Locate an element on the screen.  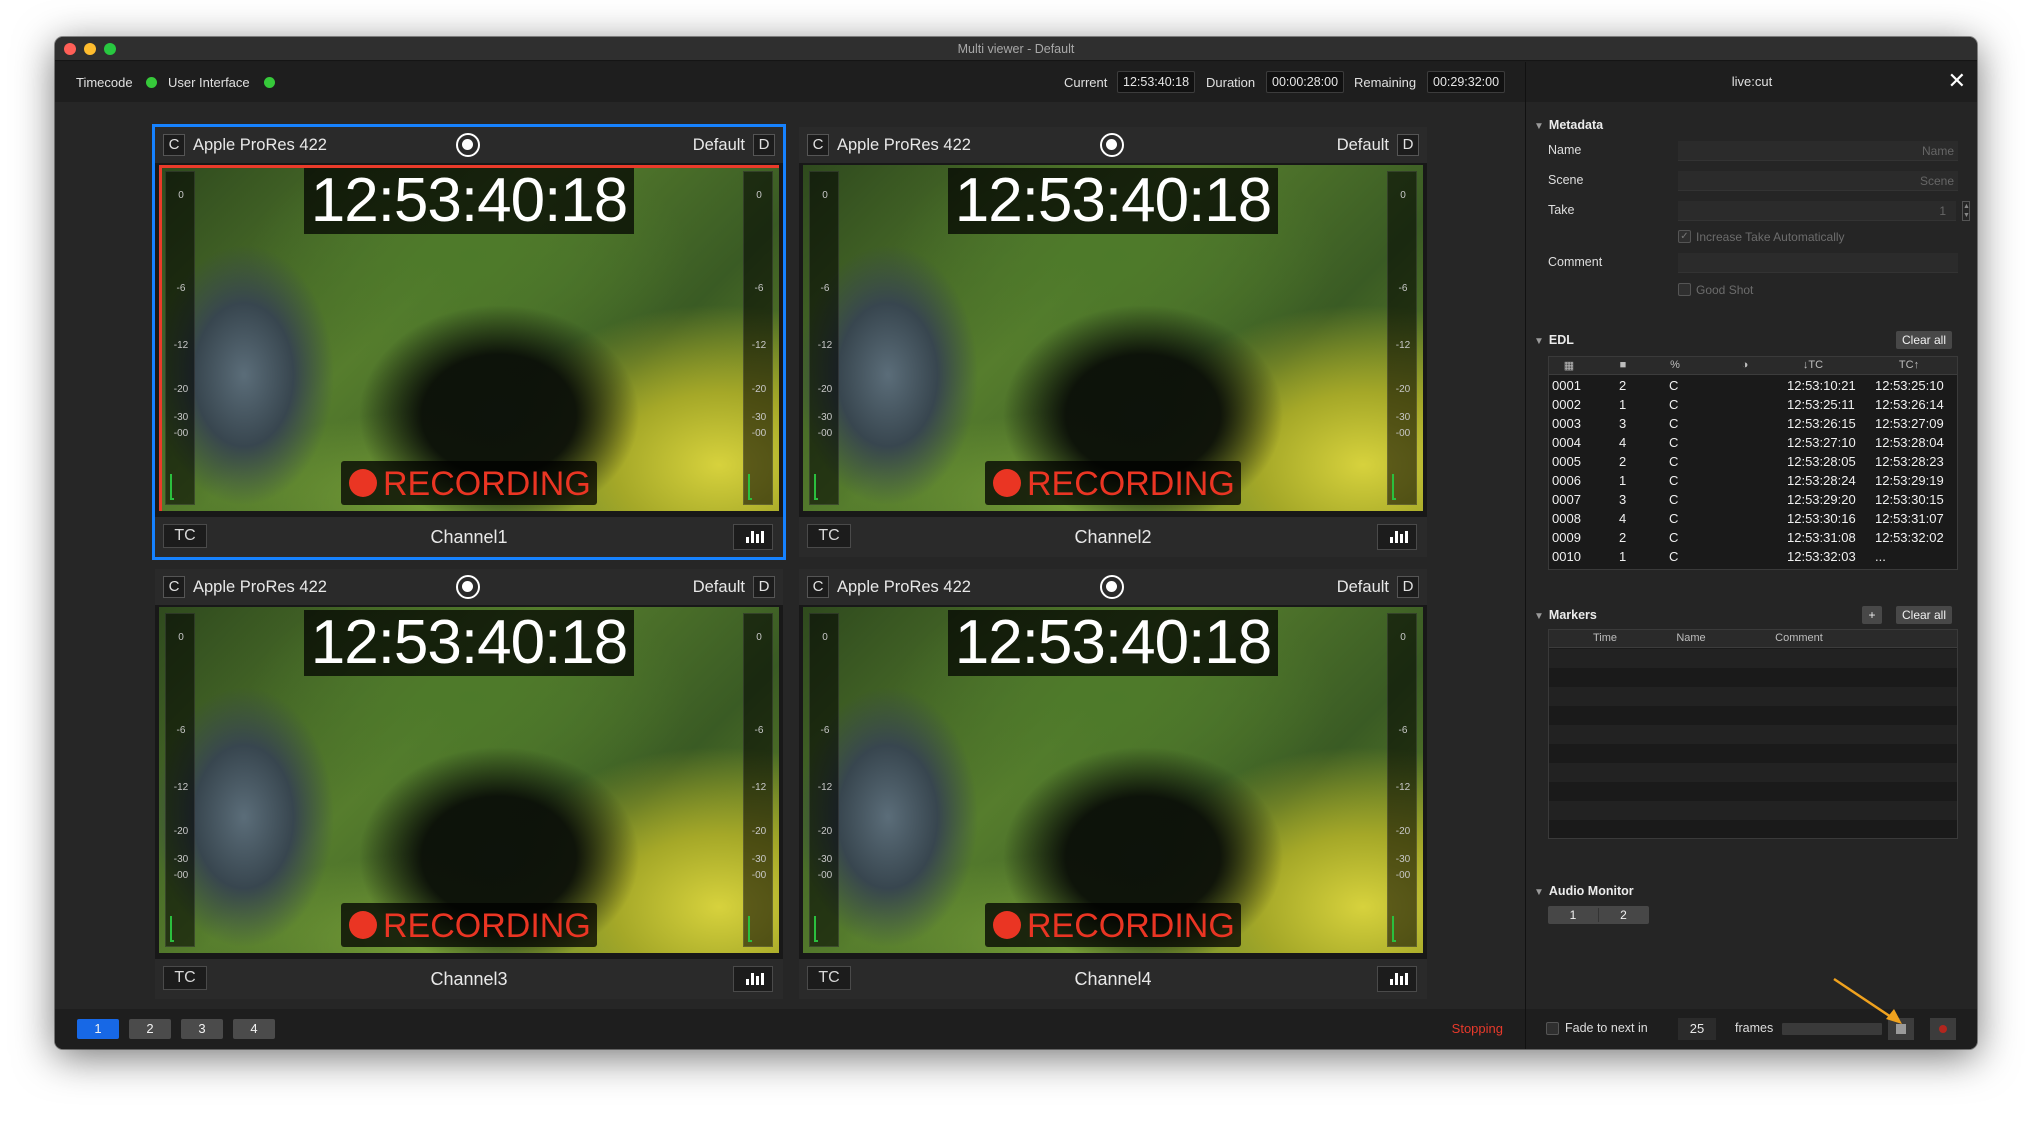
edl-tc-in: 12:53:30:16 is located at coordinates (1821, 518).